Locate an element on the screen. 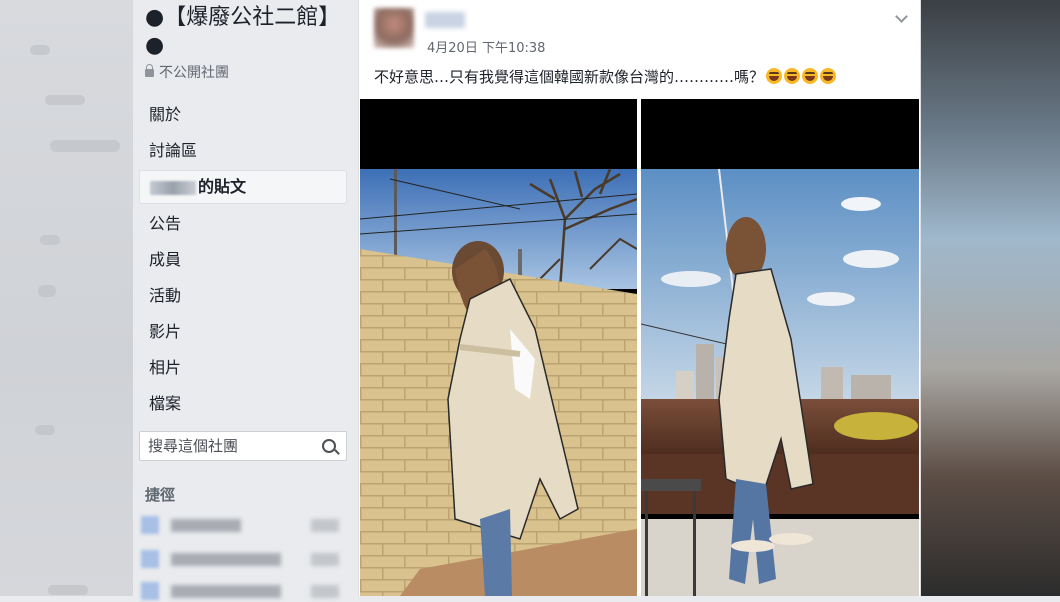 Image resolution: width=1060 pixels, height=602 pixels. nav-item-videos: 影片 is located at coordinates (243, 332).